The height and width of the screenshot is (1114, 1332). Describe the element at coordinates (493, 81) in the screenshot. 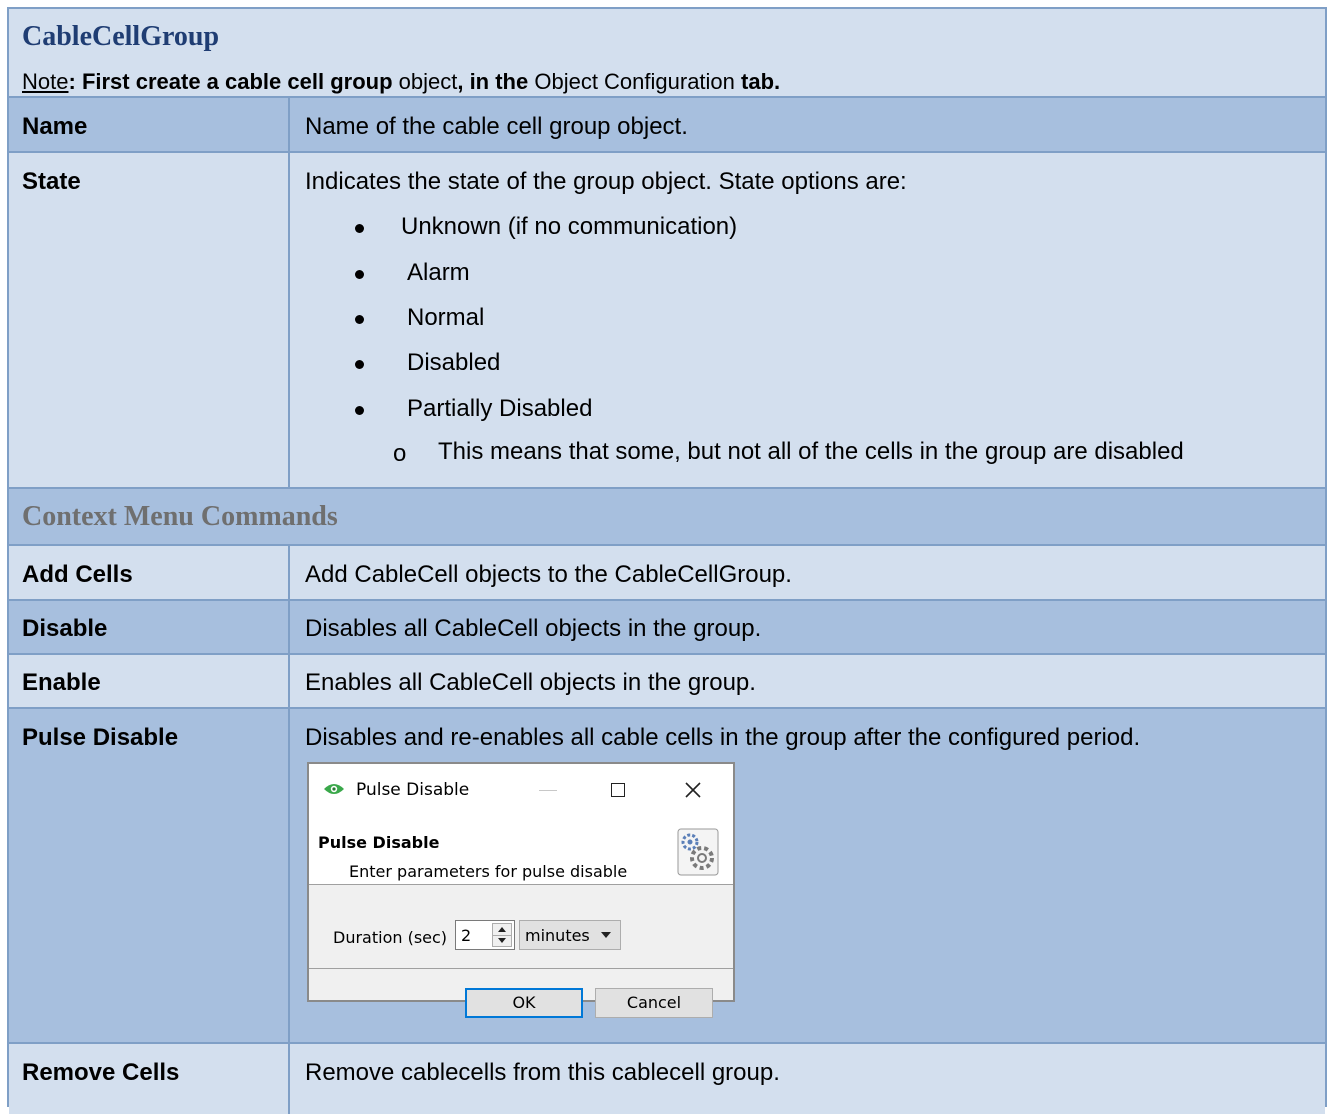

I see `note-part3: , in the` at that location.